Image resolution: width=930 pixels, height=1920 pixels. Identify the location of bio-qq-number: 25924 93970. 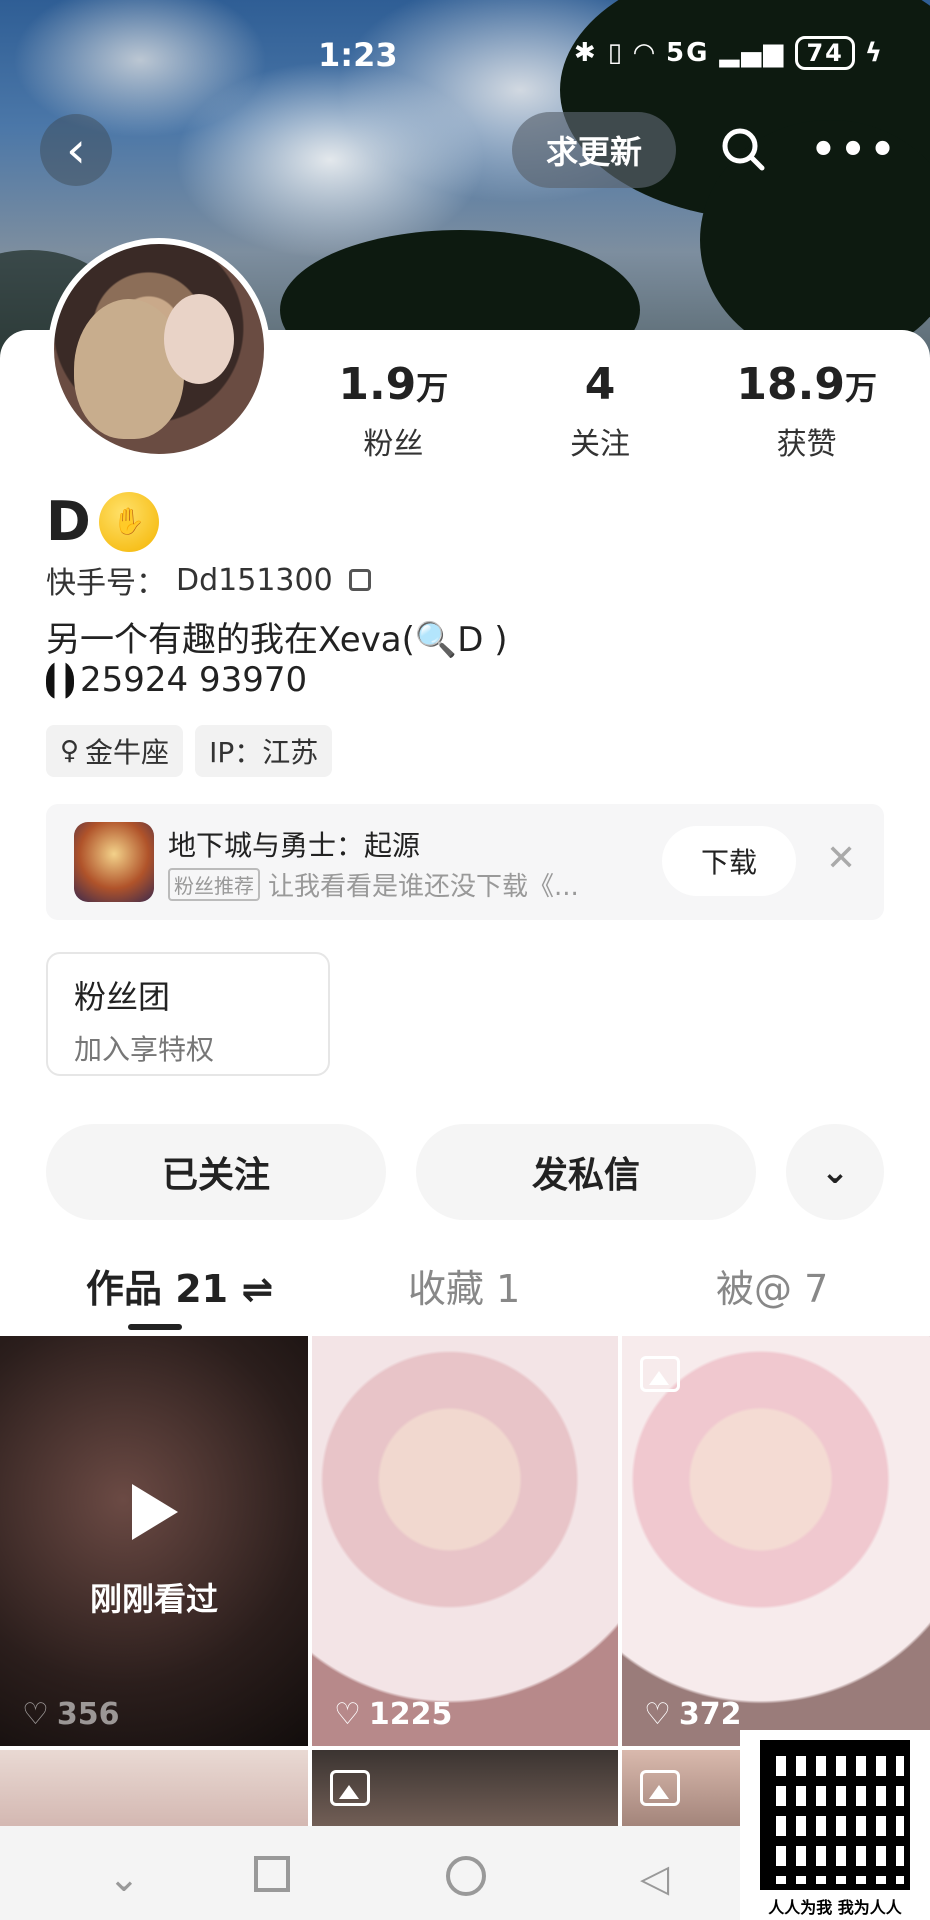
(194, 680).